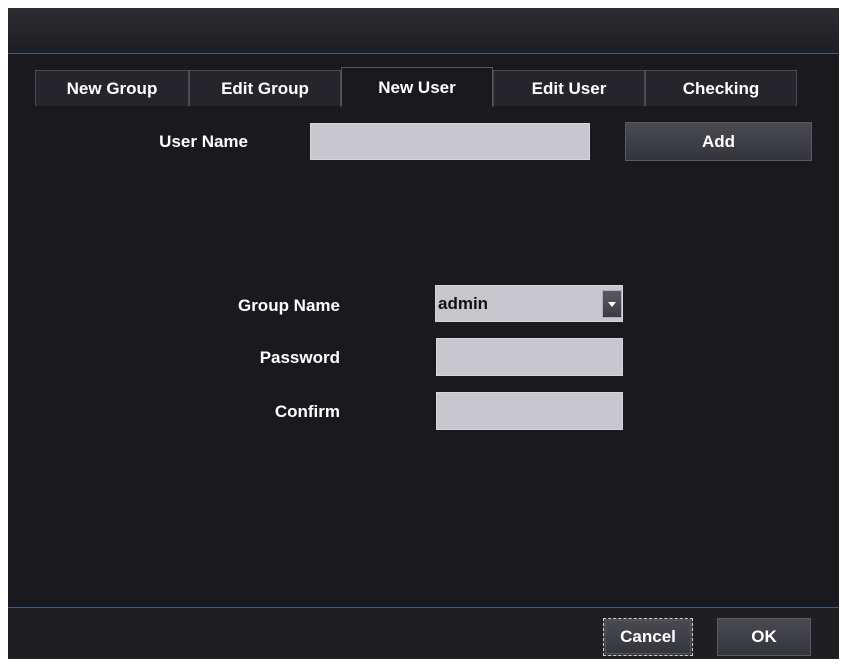 This screenshot has height=664, width=847. Describe the element at coordinates (463, 303) in the screenshot. I see `group-name-selected-value: admin` at that location.